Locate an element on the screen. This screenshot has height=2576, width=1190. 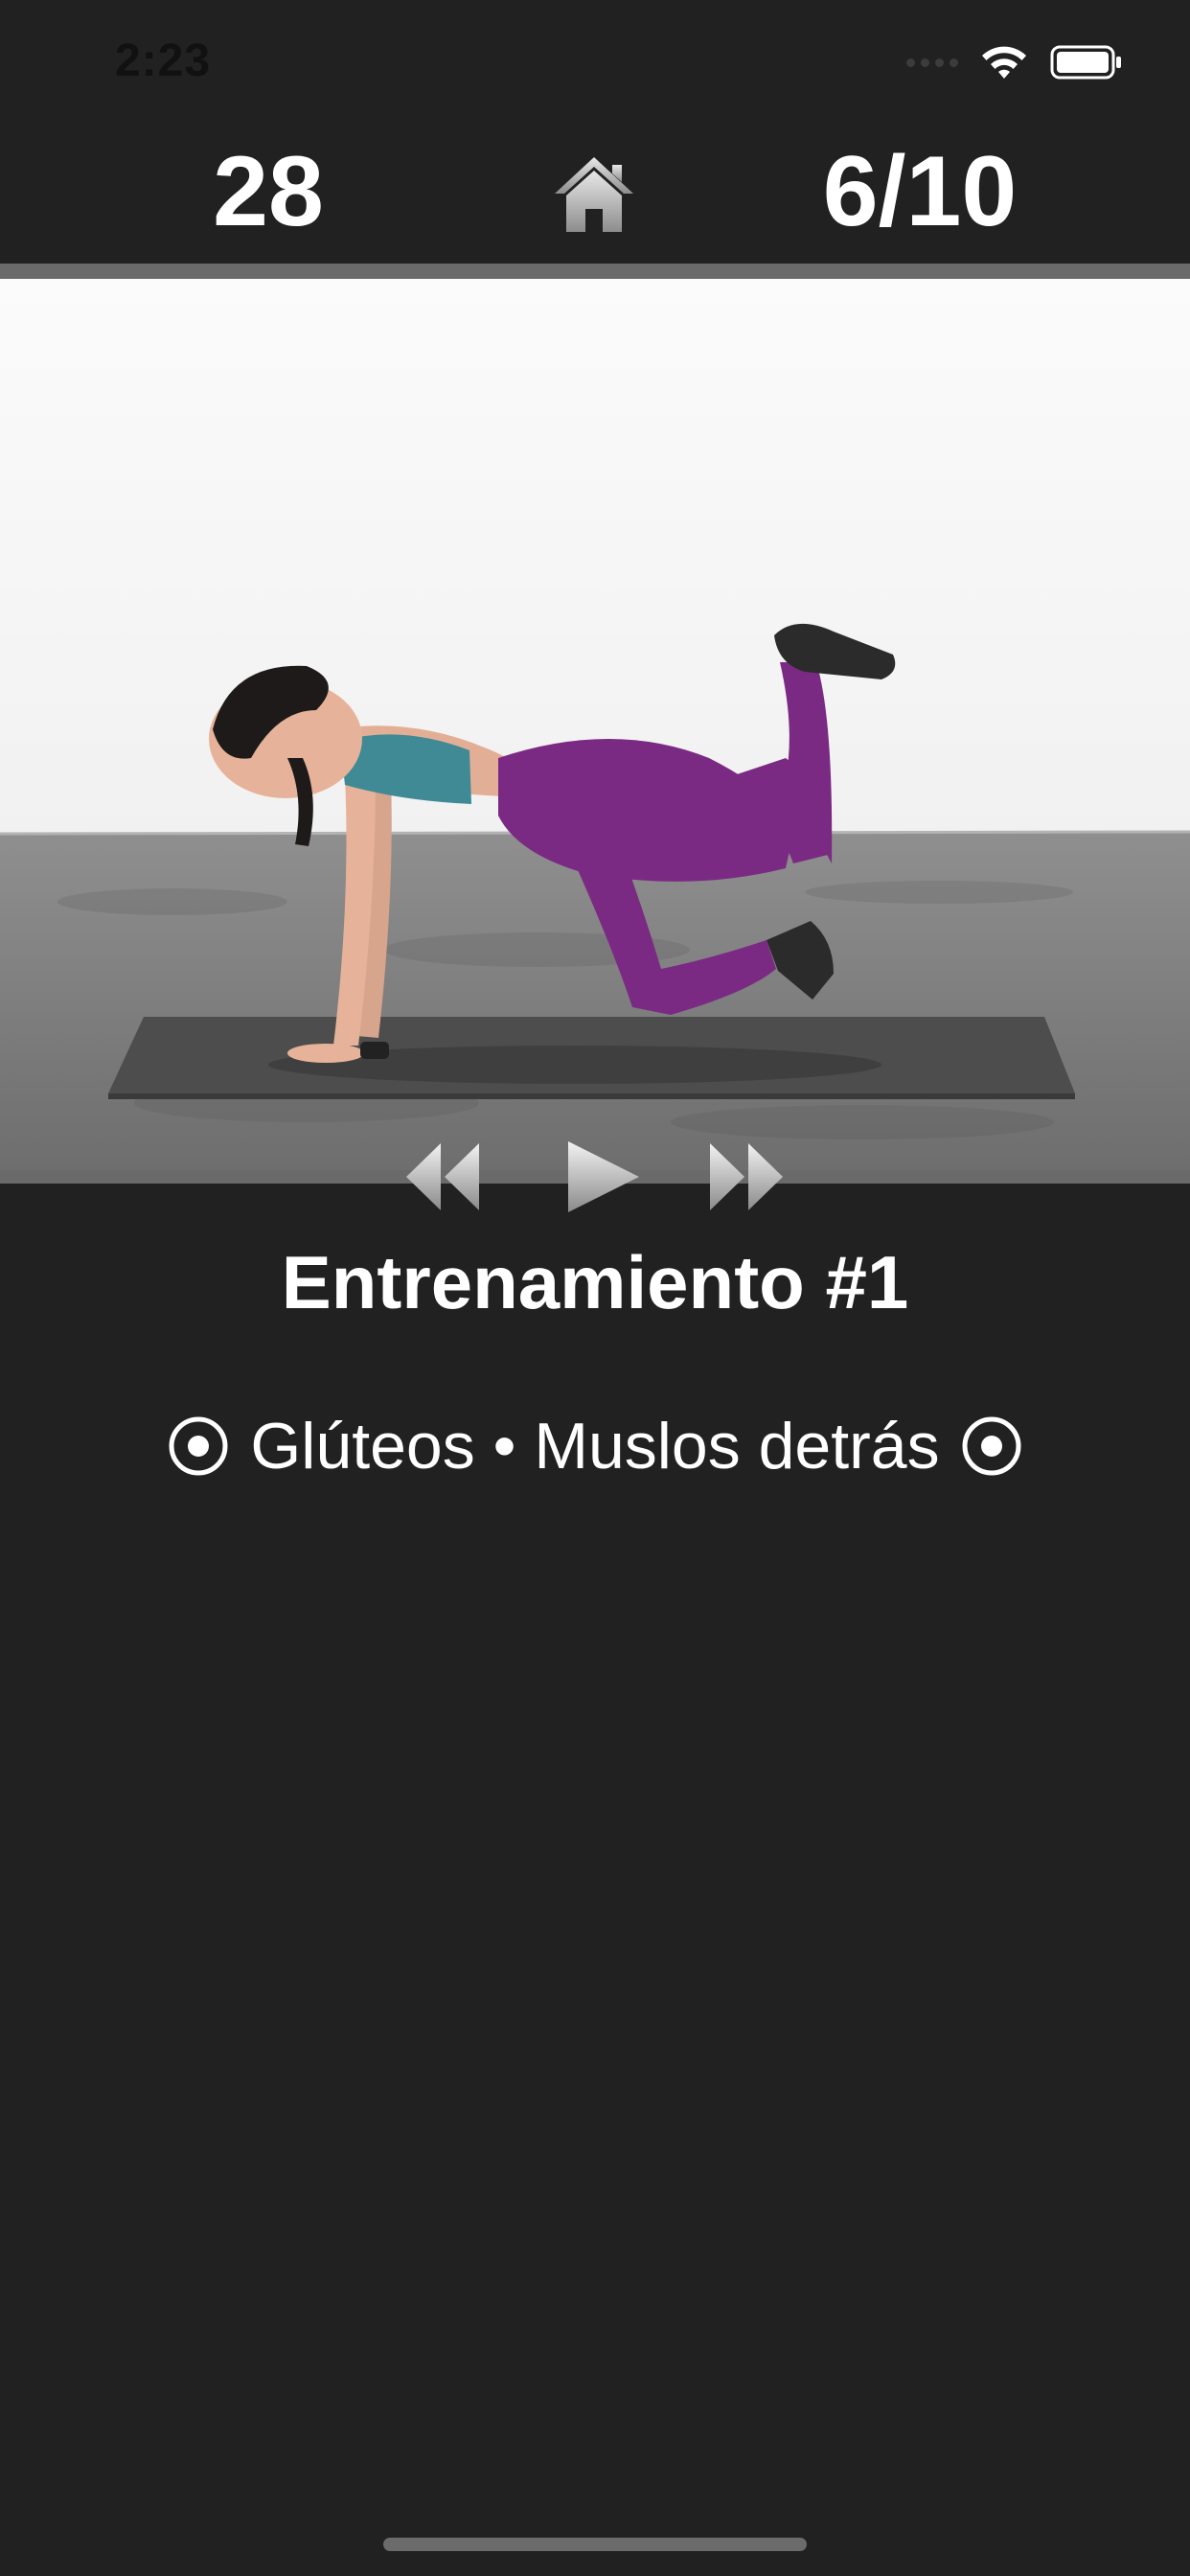
fast-forward-button is located at coordinates (749, 1177).